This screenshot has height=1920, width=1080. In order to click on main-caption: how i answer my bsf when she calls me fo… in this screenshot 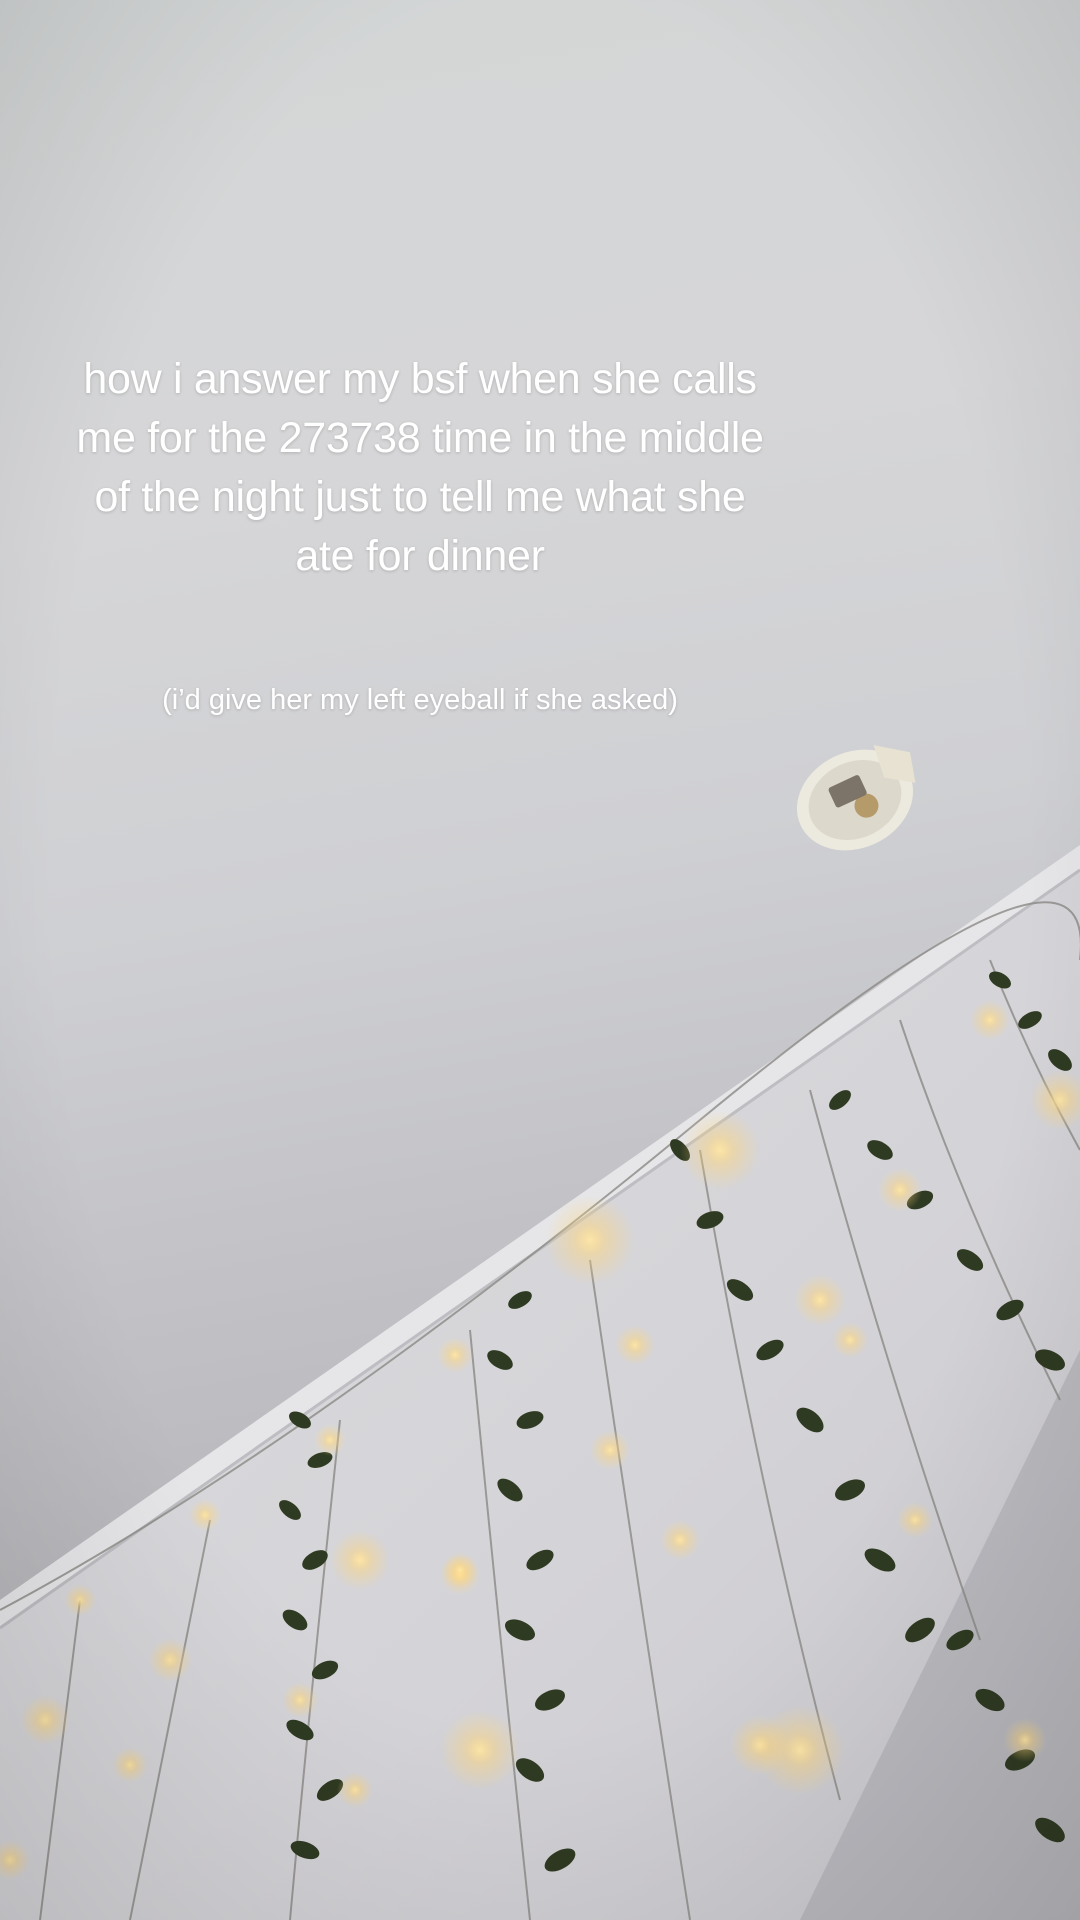, I will do `click(420, 467)`.